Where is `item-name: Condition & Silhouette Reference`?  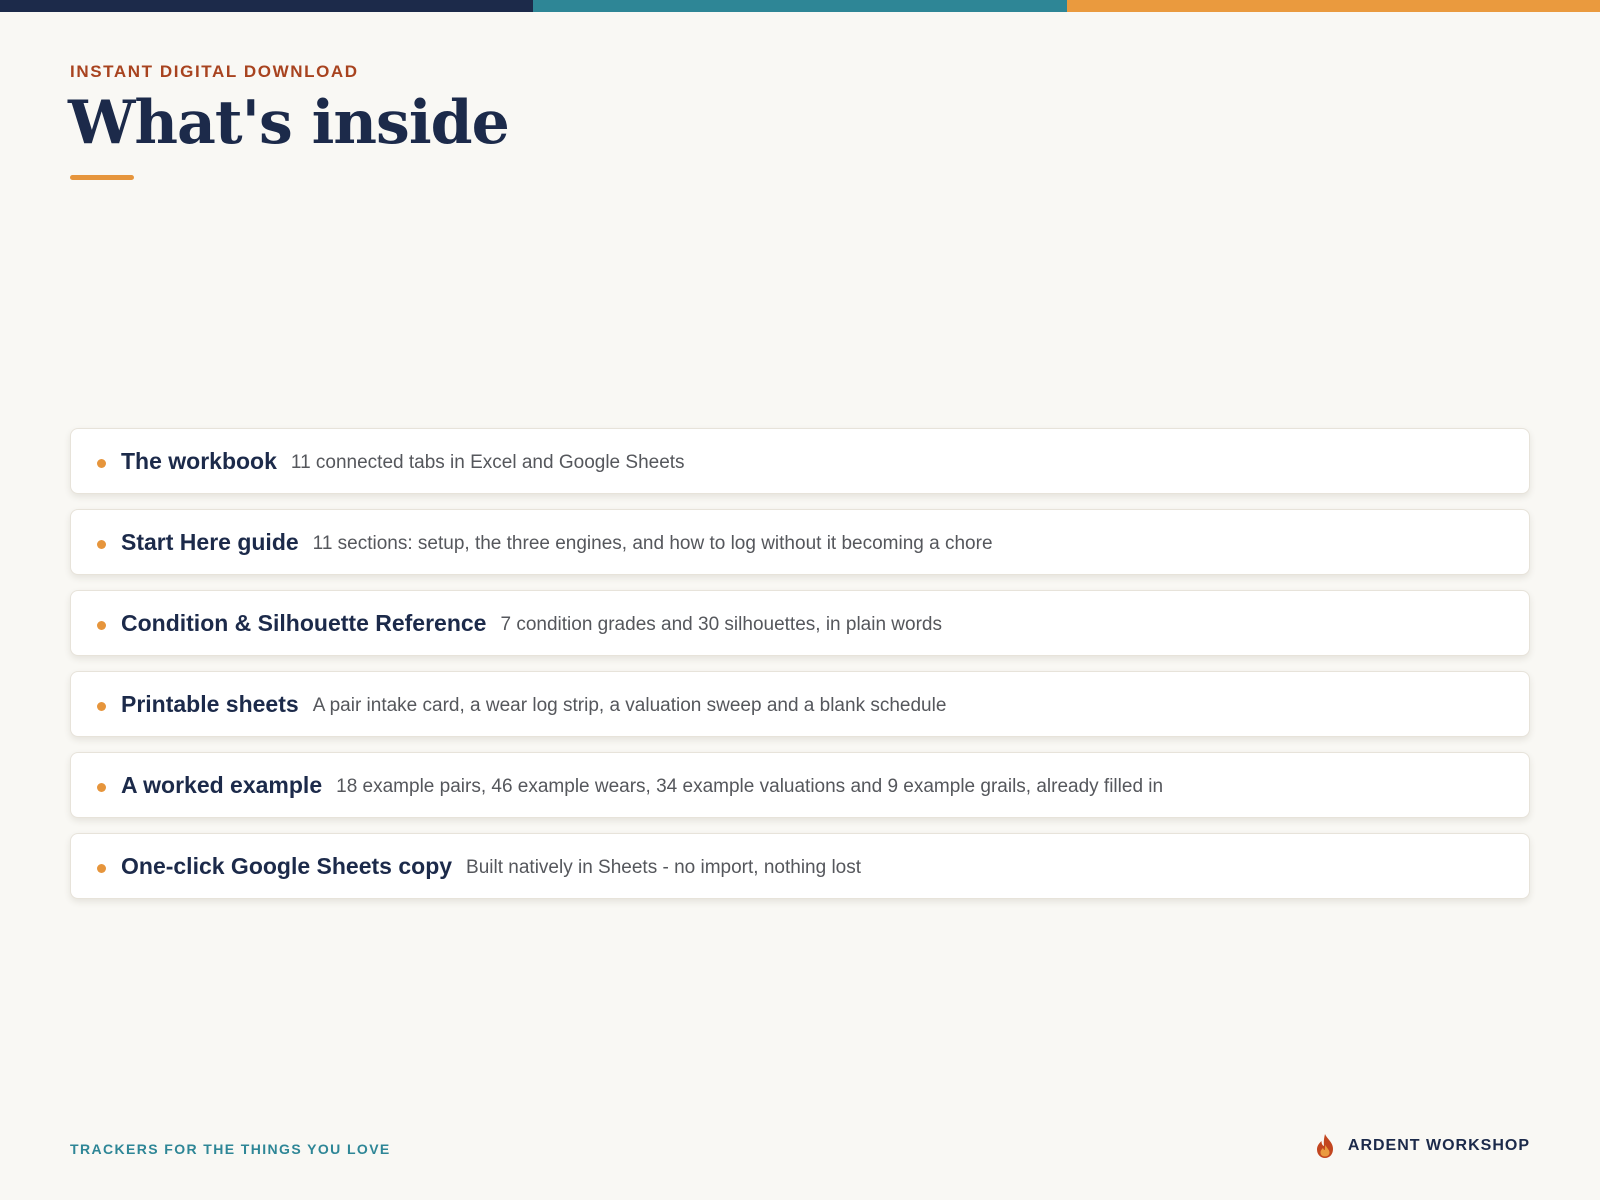
item-name: Condition & Silhouette Reference is located at coordinates (304, 622).